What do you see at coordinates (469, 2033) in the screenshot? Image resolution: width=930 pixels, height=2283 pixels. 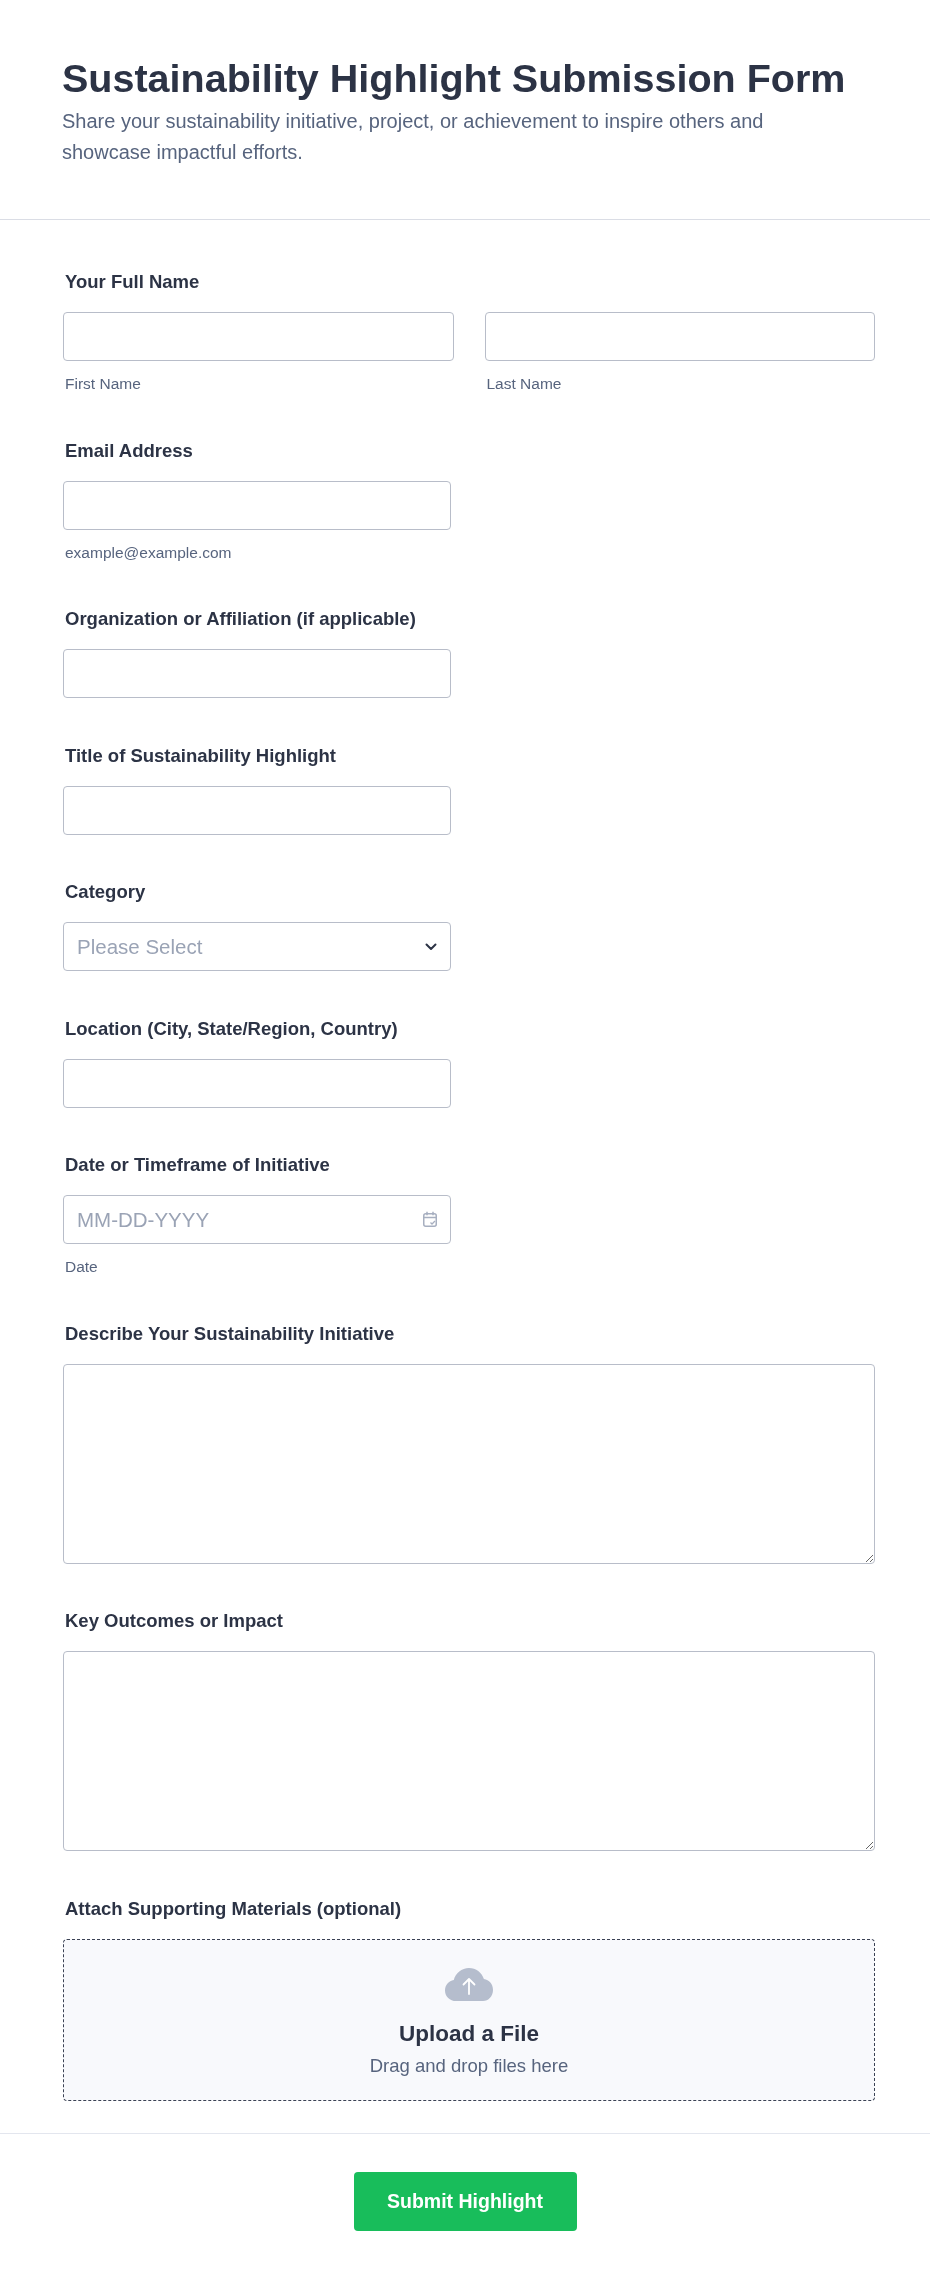 I see `upload-title: Upload a File` at bounding box center [469, 2033].